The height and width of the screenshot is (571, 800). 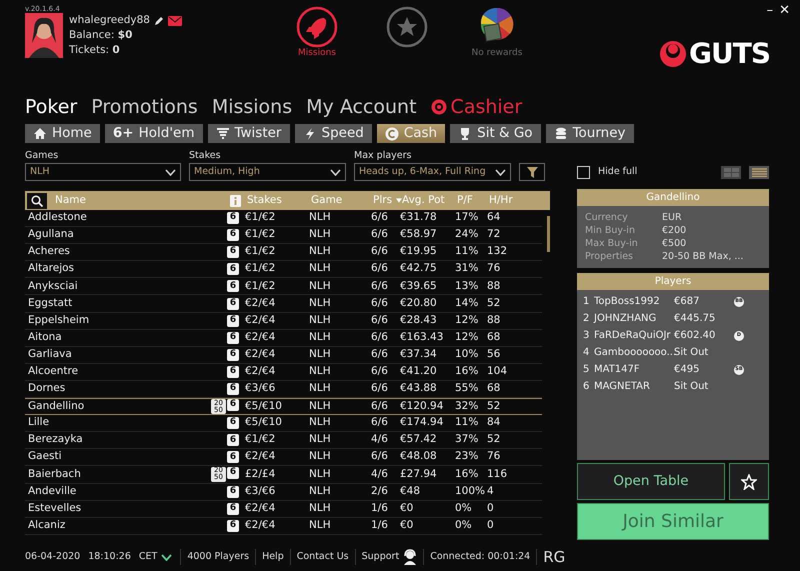 I want to click on table-cell-text: 68, so click(x=494, y=388).